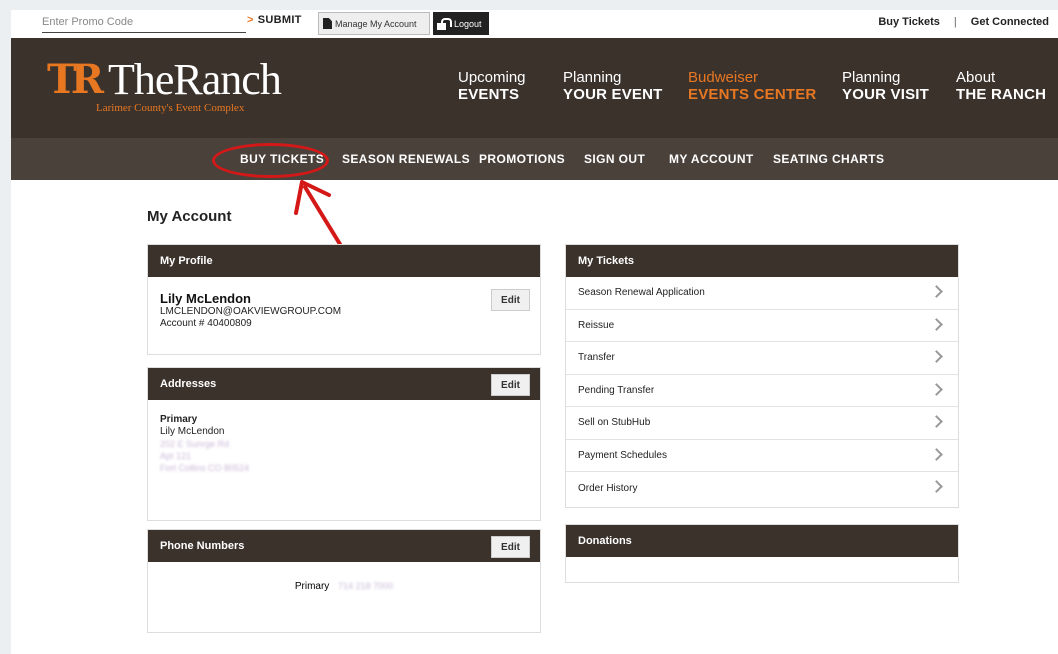  I want to click on nav-planning-your-visit: Planning YOUR VISIT, so click(886, 86).